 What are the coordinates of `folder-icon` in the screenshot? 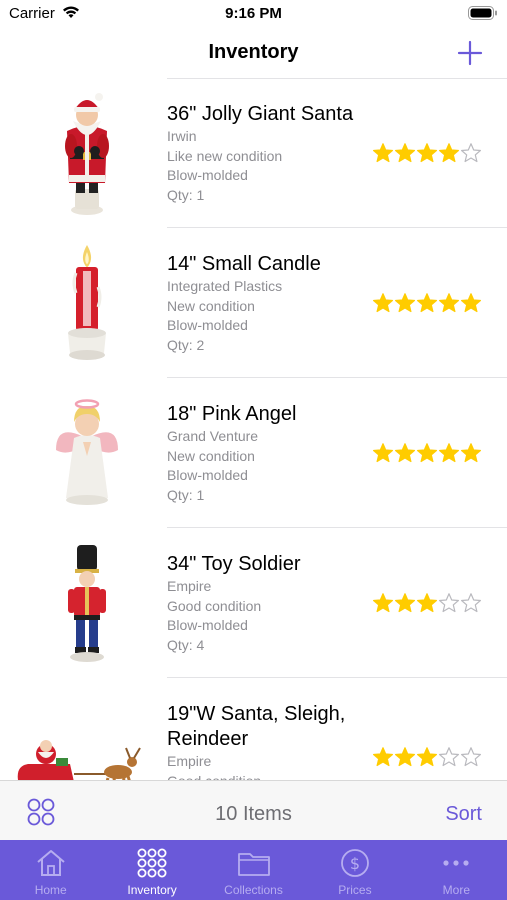 It's located at (253, 864).